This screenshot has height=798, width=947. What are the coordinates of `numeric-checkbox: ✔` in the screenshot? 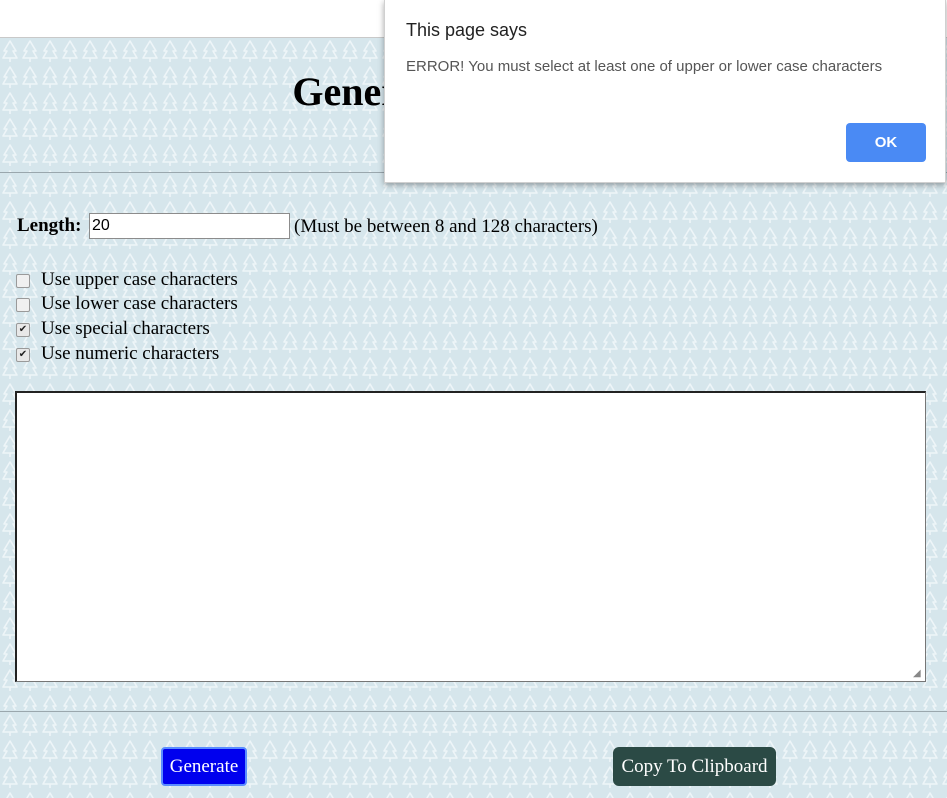 It's located at (23, 355).